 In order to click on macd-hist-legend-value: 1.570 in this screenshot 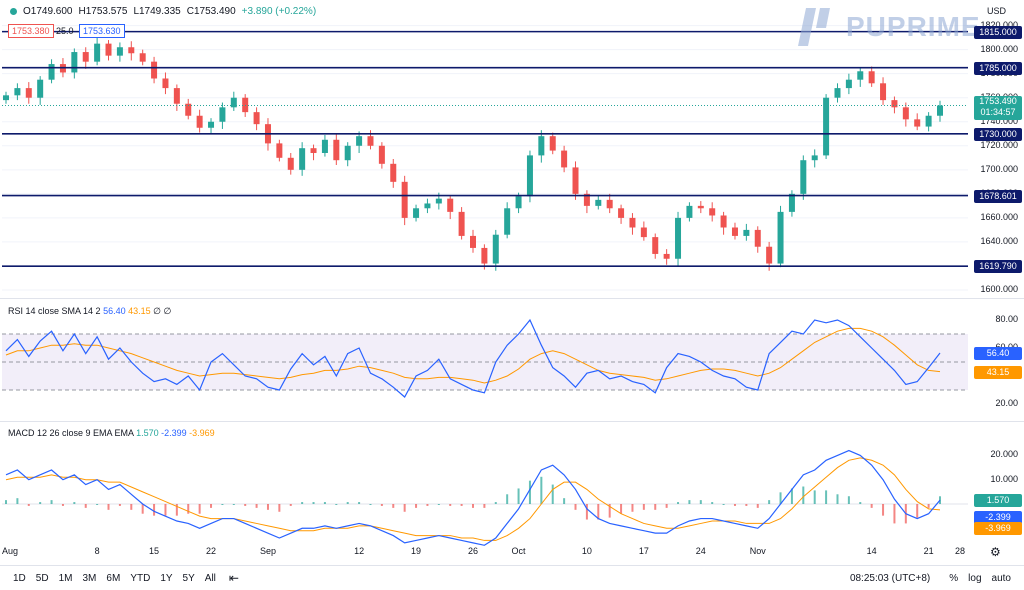, I will do `click(147, 433)`.